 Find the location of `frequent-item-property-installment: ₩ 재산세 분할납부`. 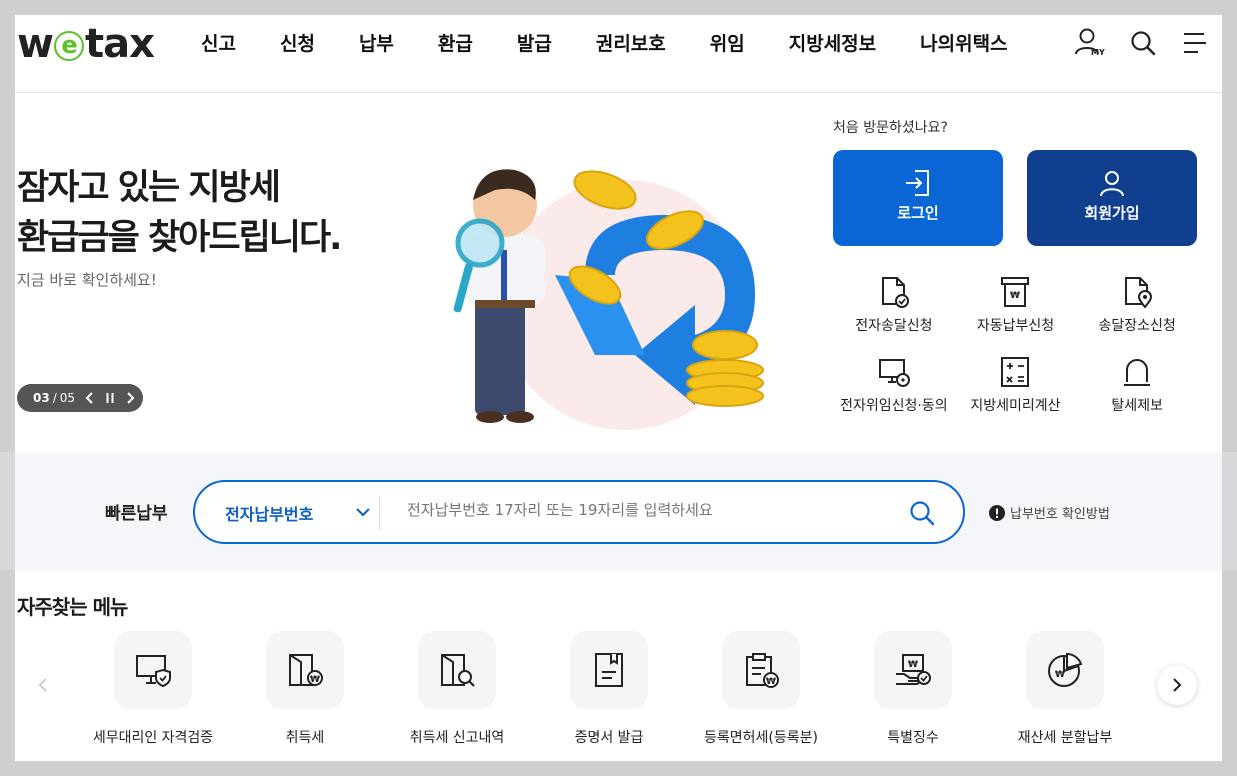

frequent-item-property-installment: ₩ 재산세 분할납부 is located at coordinates (1065, 689).